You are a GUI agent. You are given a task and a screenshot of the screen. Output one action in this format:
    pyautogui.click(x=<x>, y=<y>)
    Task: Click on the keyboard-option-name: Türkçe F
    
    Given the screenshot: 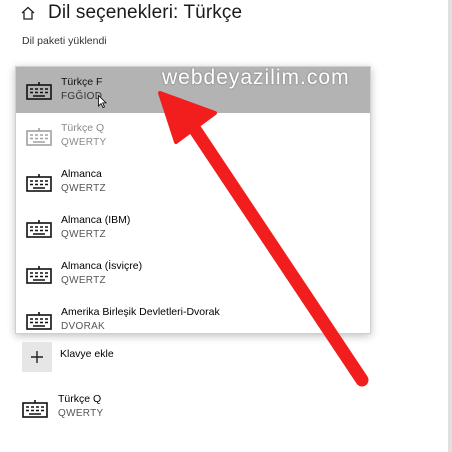 What is the action you would take?
    pyautogui.click(x=82, y=82)
    